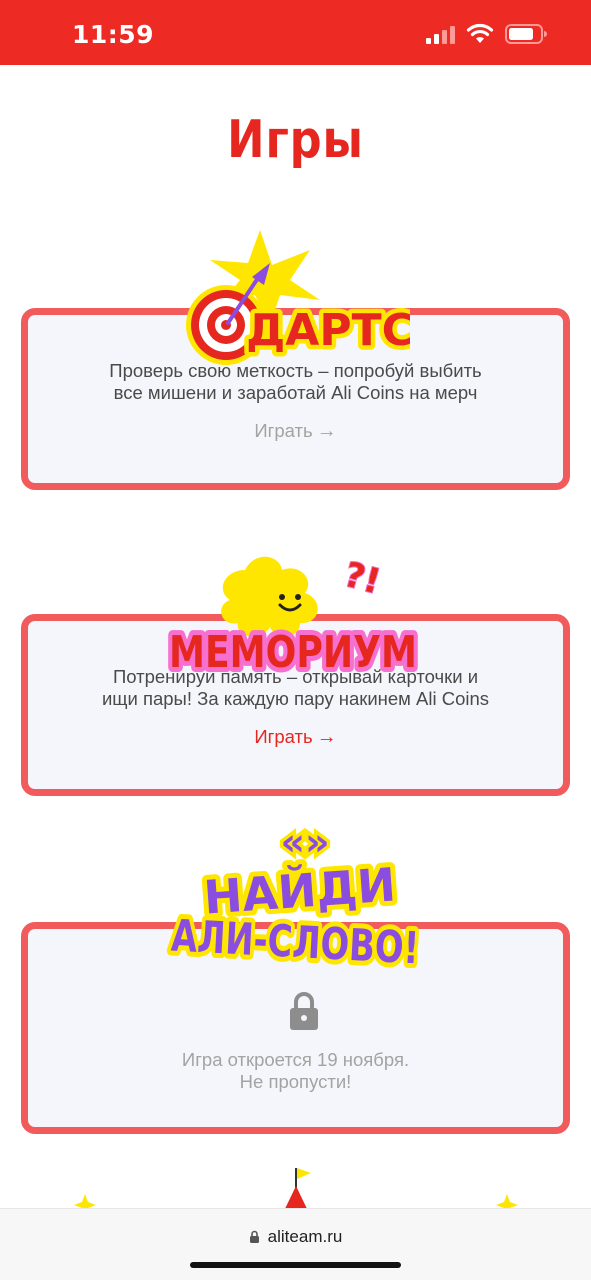 The image size is (591, 1280). What do you see at coordinates (328, 330) in the screenshot?
I see `darts-logo-text: ДАРТС` at bounding box center [328, 330].